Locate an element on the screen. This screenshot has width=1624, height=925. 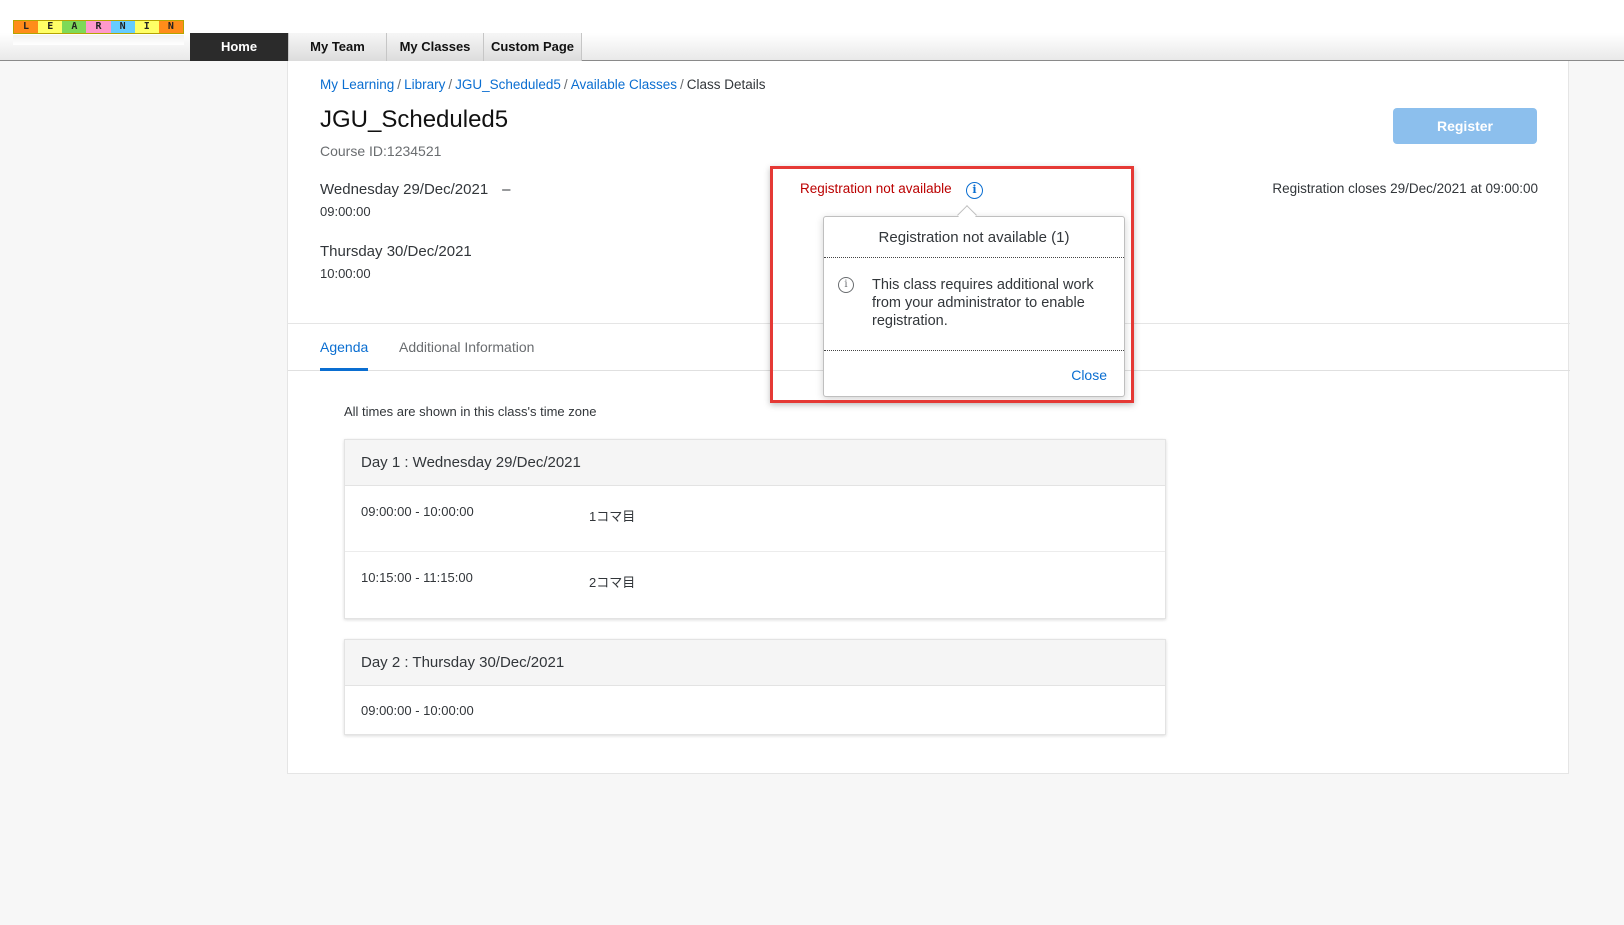
logo-letter: E is located at coordinates (50, 27).